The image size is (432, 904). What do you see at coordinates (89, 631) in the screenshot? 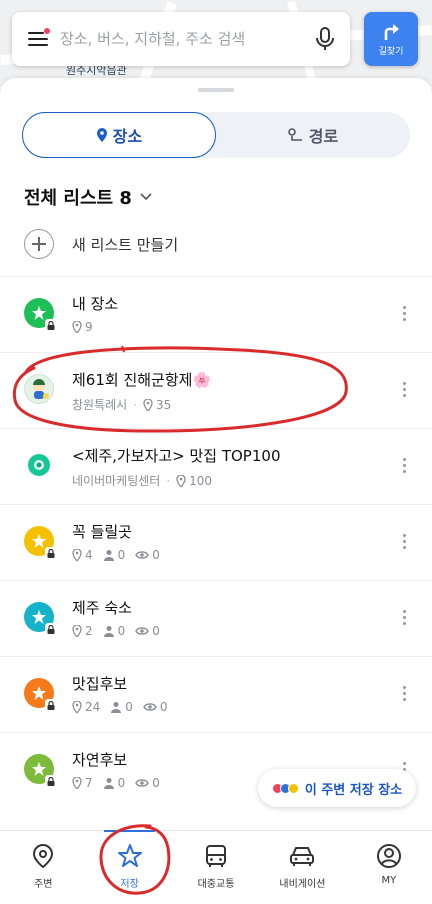
I see `place-count: 2` at bounding box center [89, 631].